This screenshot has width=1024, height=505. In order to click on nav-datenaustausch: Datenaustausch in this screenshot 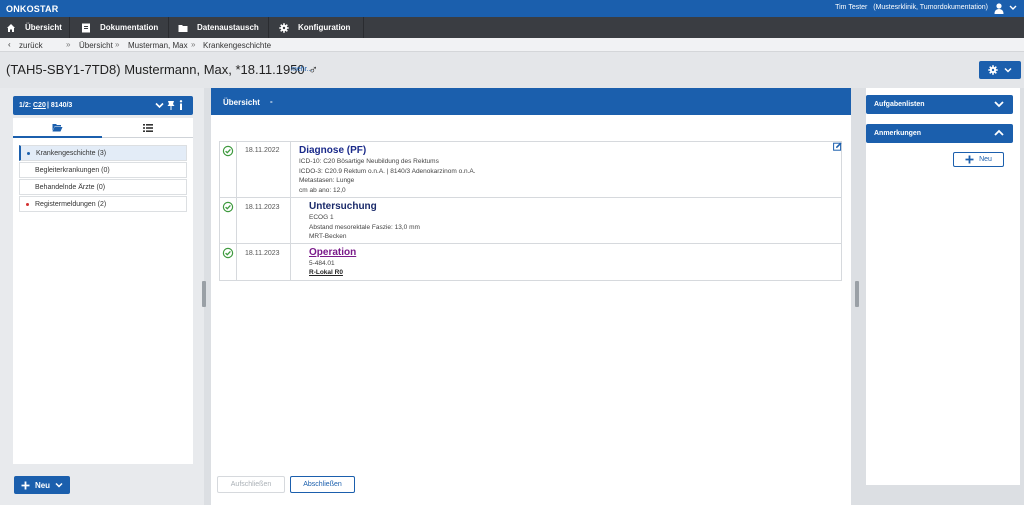, I will do `click(219, 27)`.